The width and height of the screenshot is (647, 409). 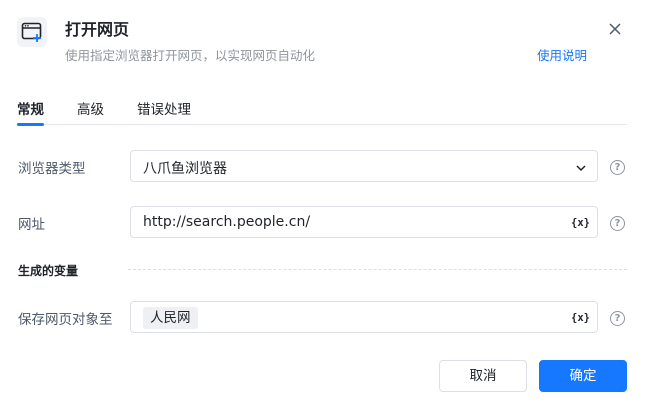 I want to click on cancel-button: 取消, so click(x=483, y=376).